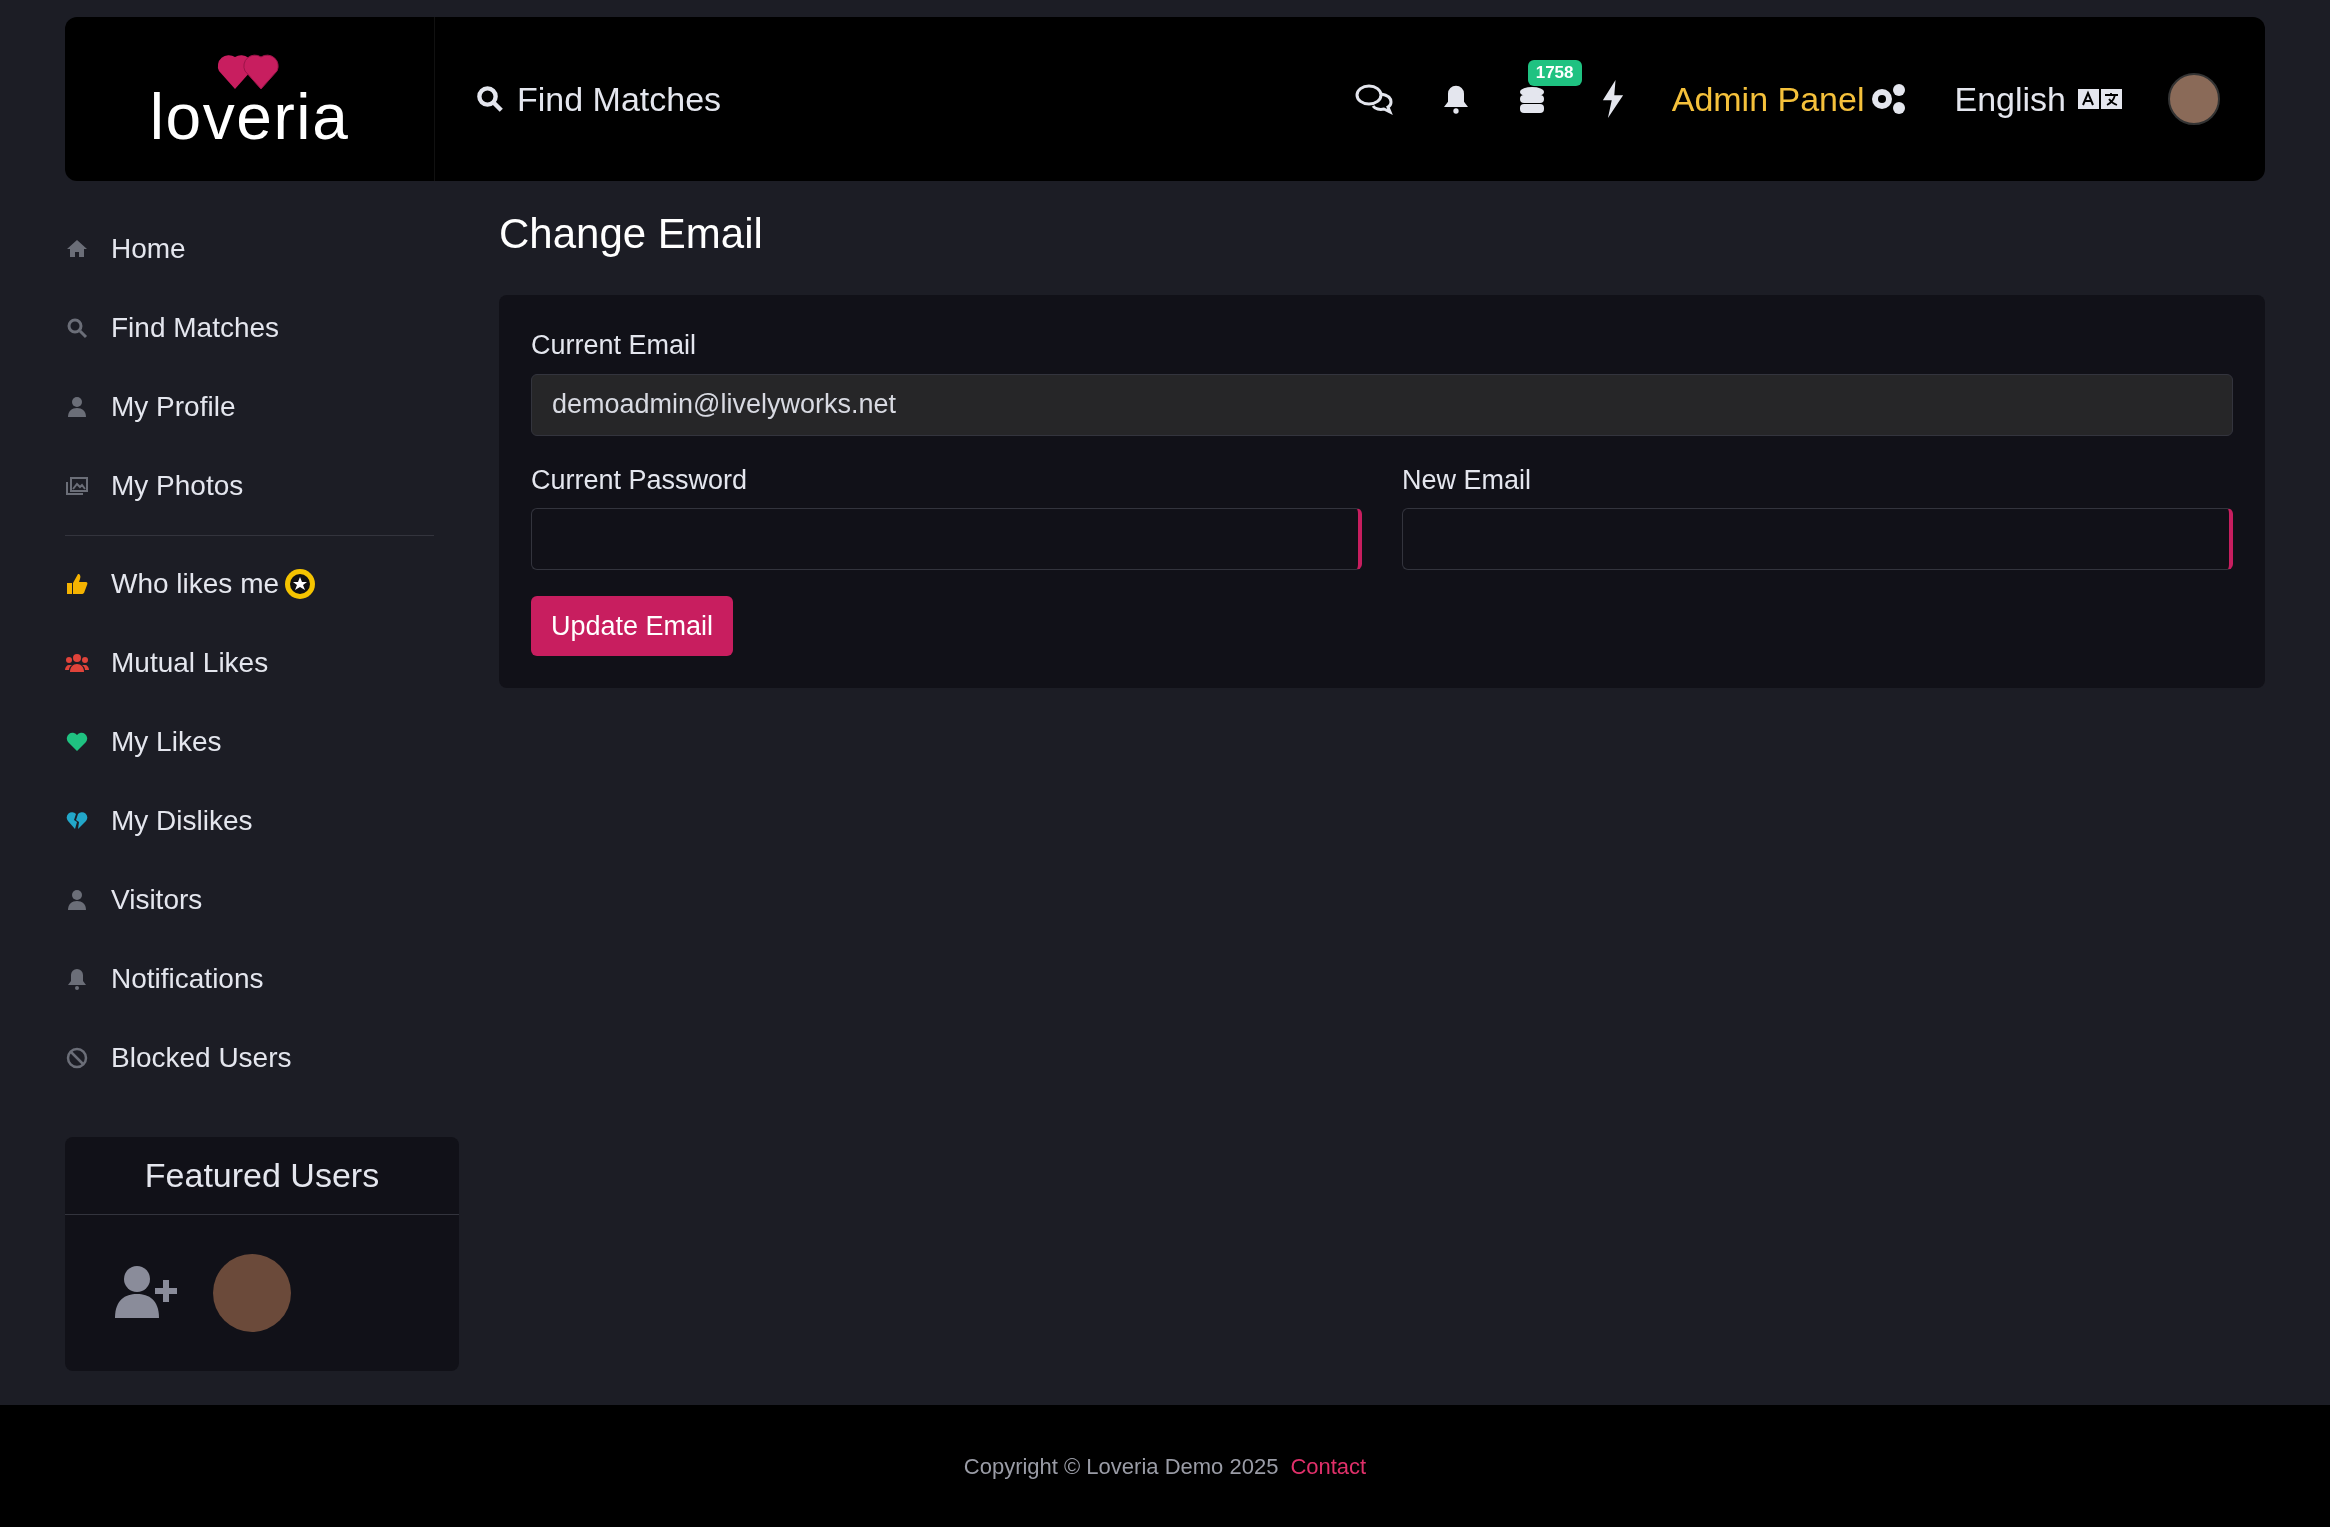  Describe the element at coordinates (598, 99) in the screenshot. I see `find-matches-link: Find Matches` at that location.